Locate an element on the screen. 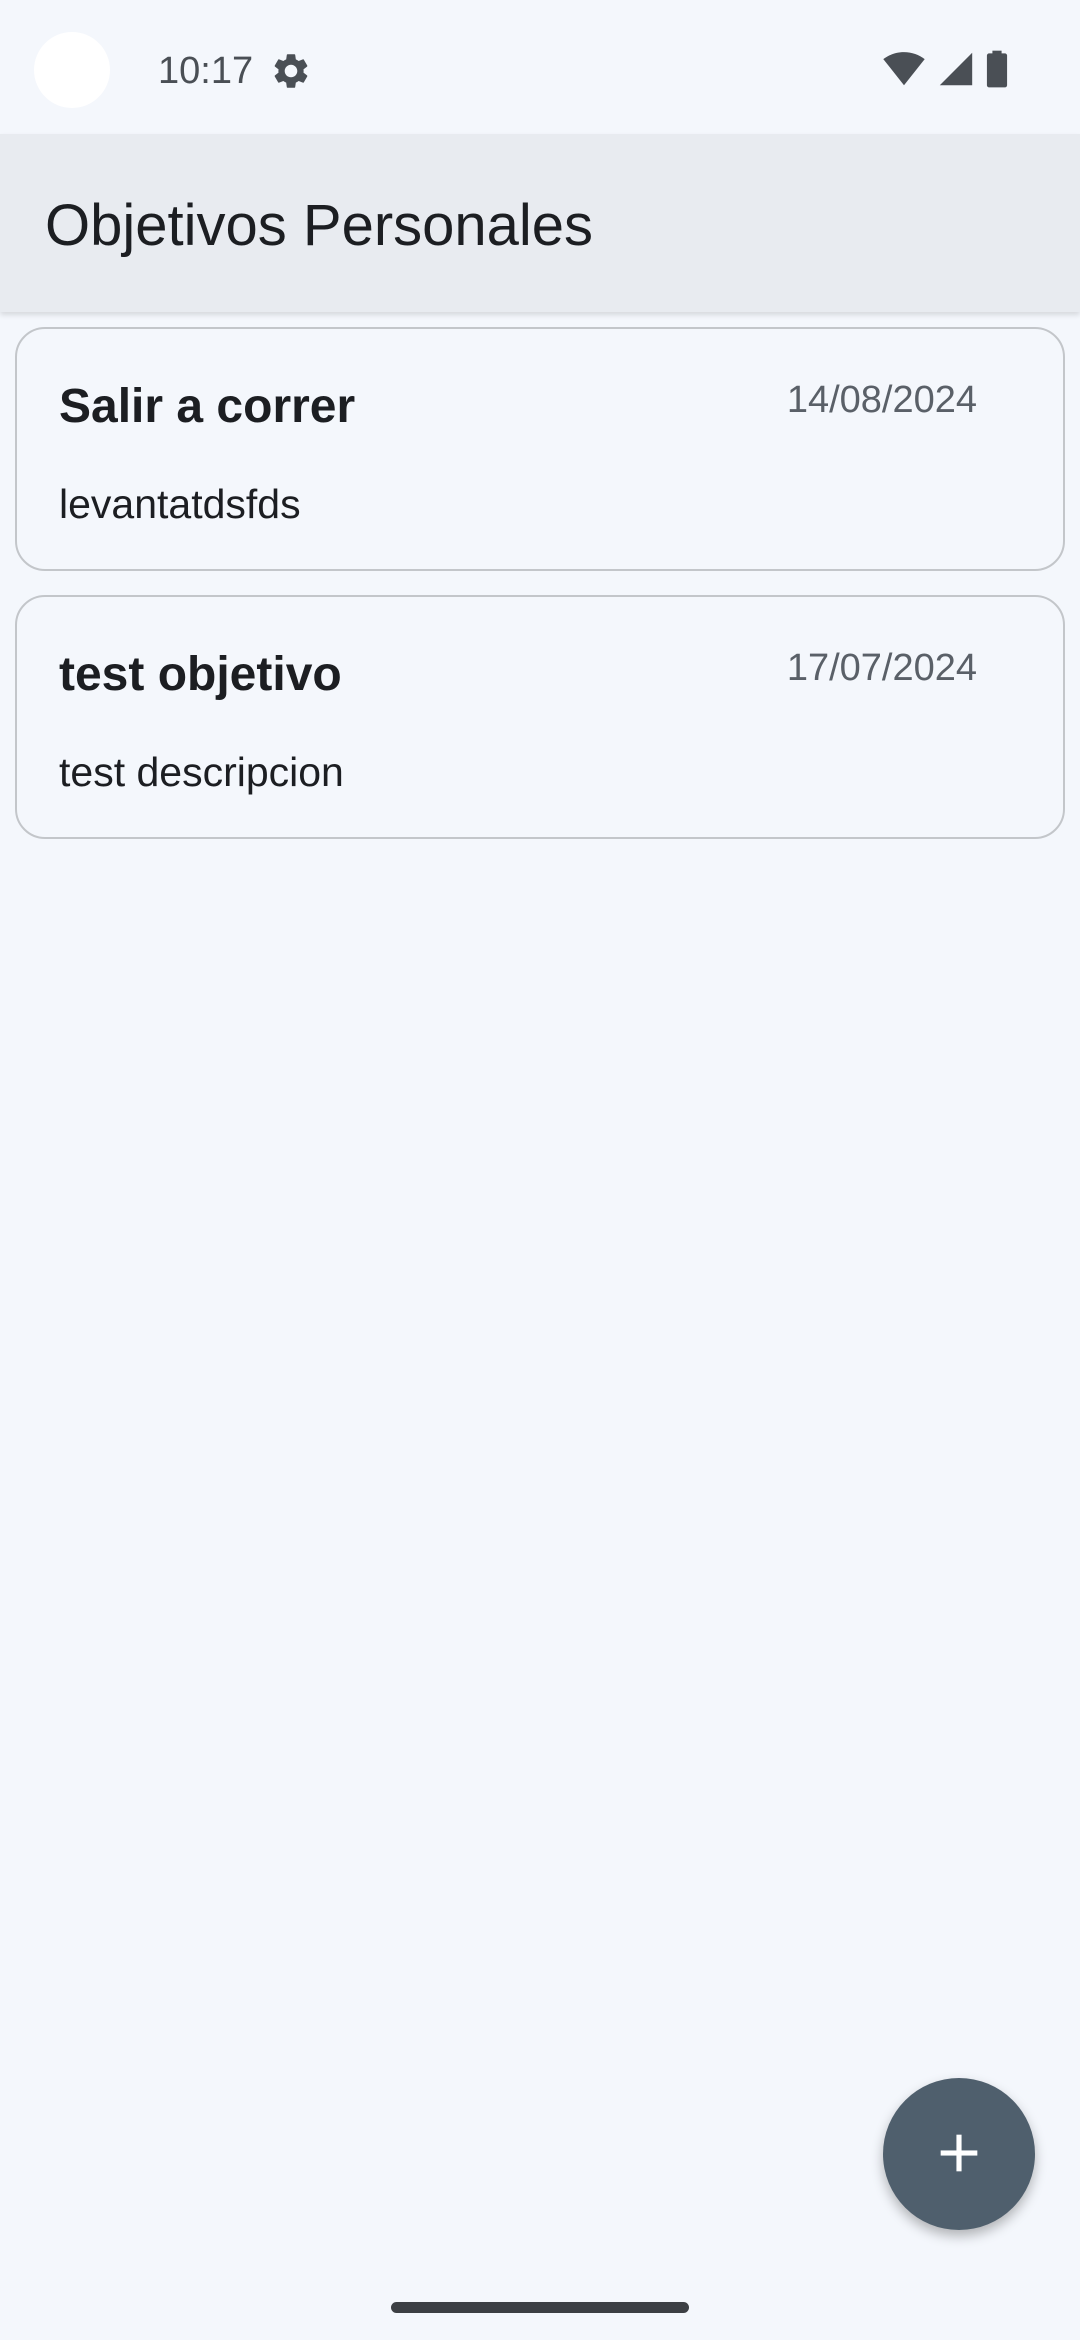 Image resolution: width=1080 pixels, height=2340 pixels. goal-card: Salir a correr 14/08/2024 levantatdsfds is located at coordinates (540, 449).